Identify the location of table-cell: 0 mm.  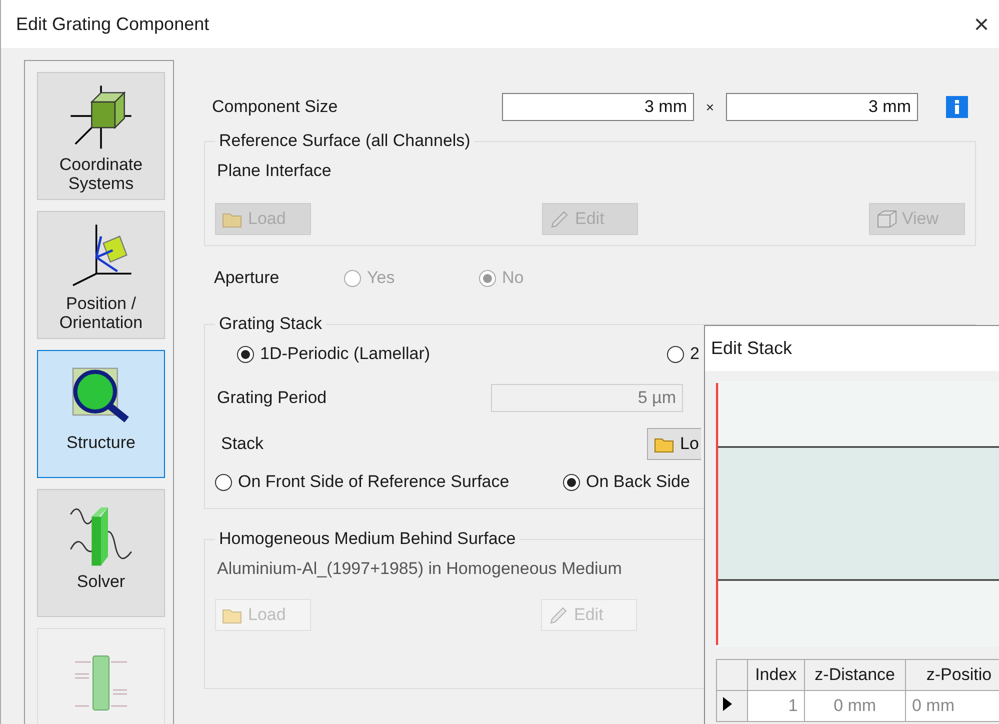
(855, 706).